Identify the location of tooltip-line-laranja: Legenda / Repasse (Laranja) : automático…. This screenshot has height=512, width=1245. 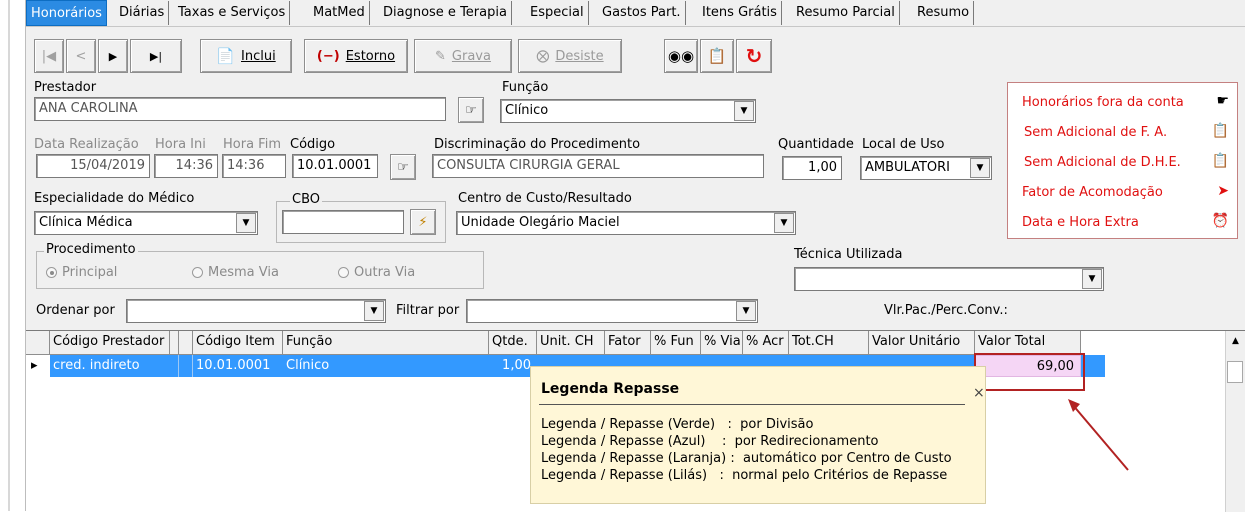
(746, 458).